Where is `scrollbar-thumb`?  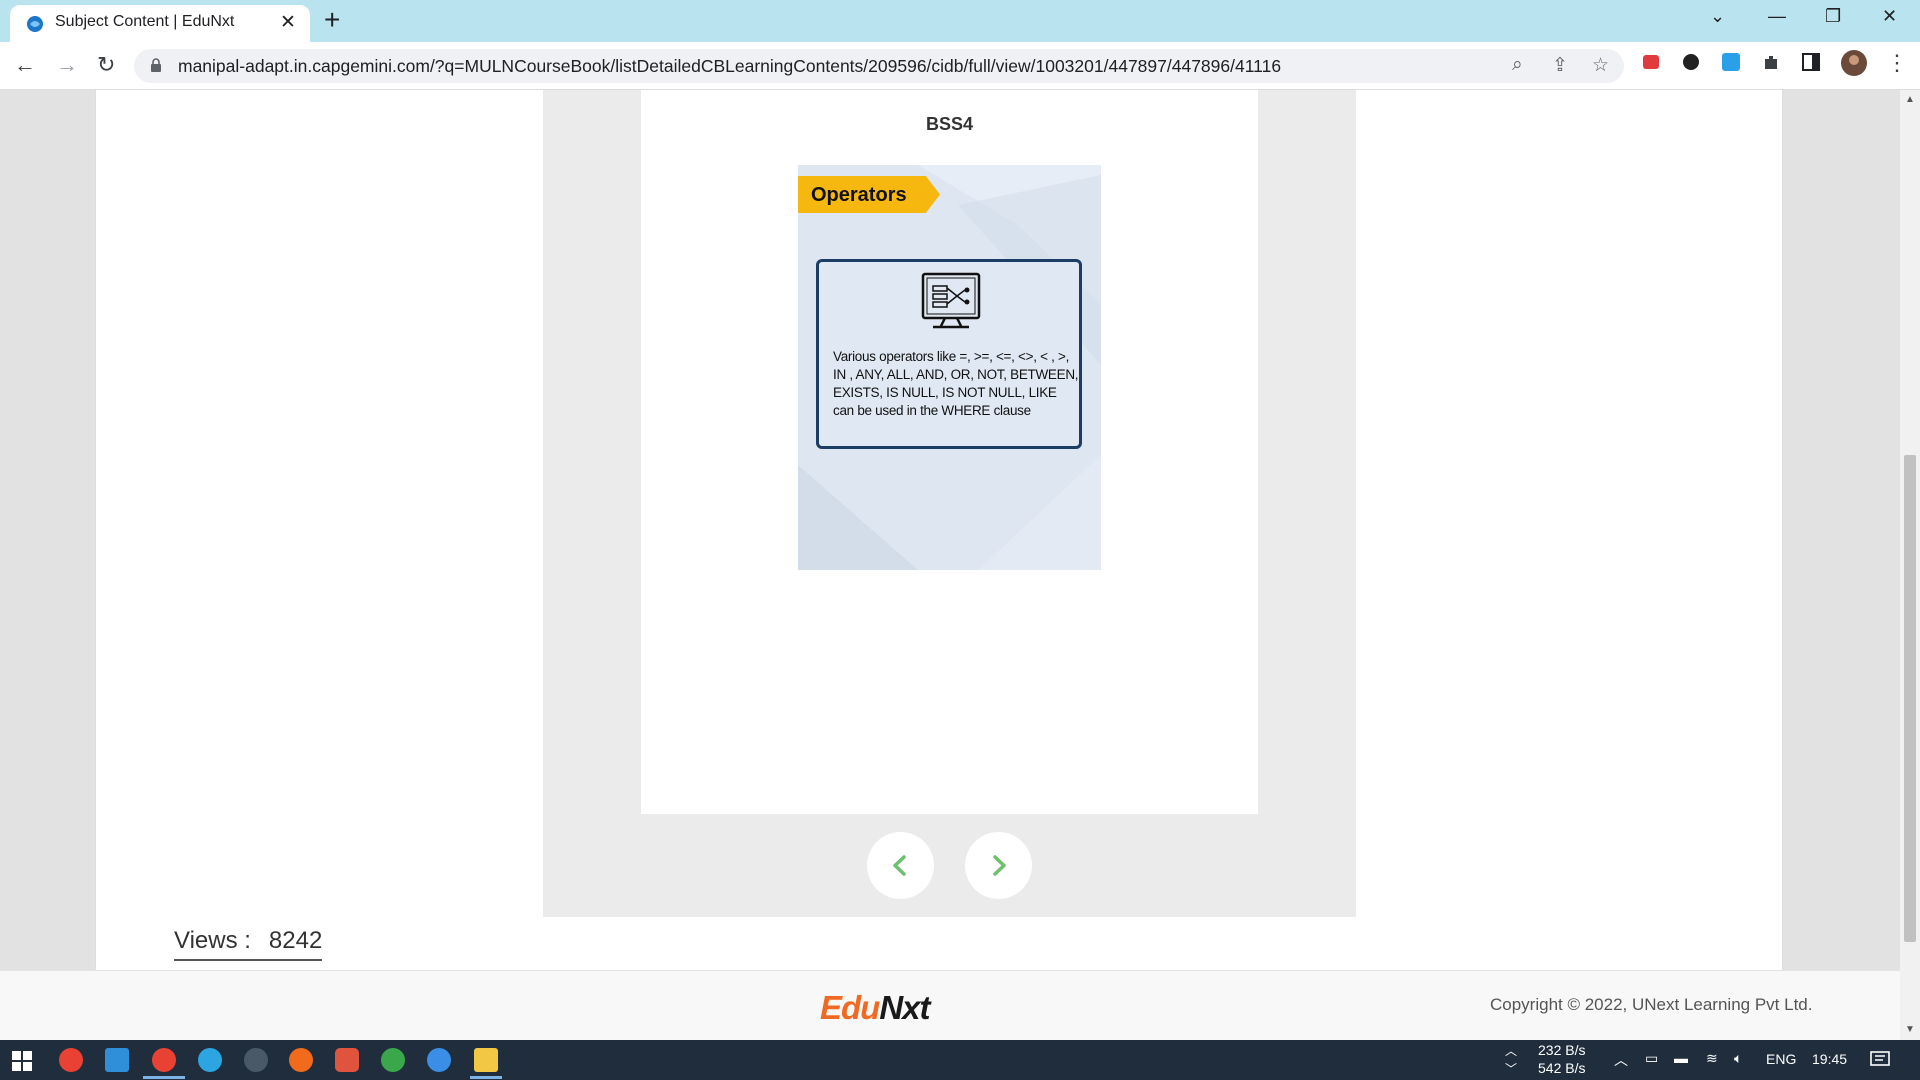
scrollbar-thumb is located at coordinates (1910, 698).